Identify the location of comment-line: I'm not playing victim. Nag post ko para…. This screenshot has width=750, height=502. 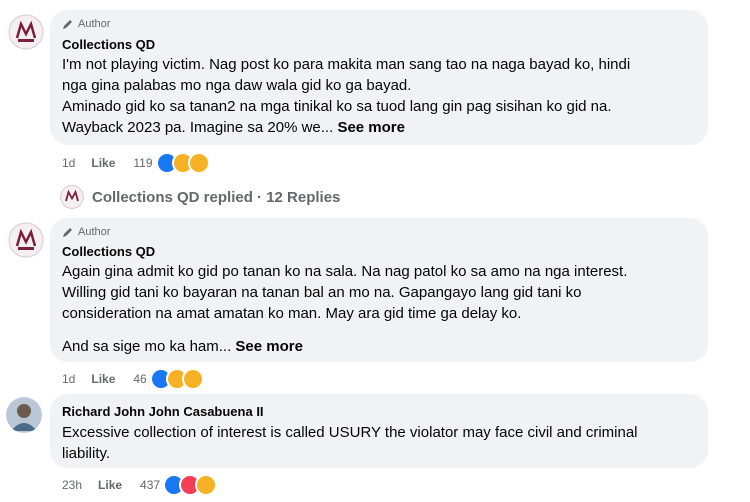
(346, 64).